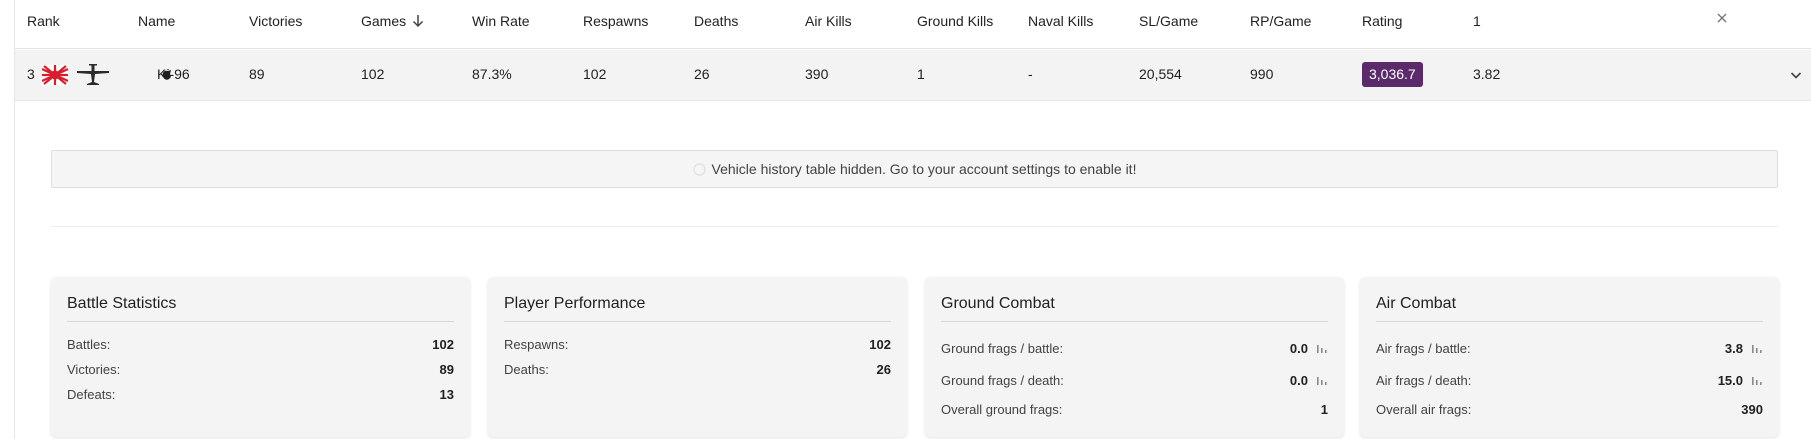  I want to click on stat-label: Ground frags / death:, so click(1002, 380).